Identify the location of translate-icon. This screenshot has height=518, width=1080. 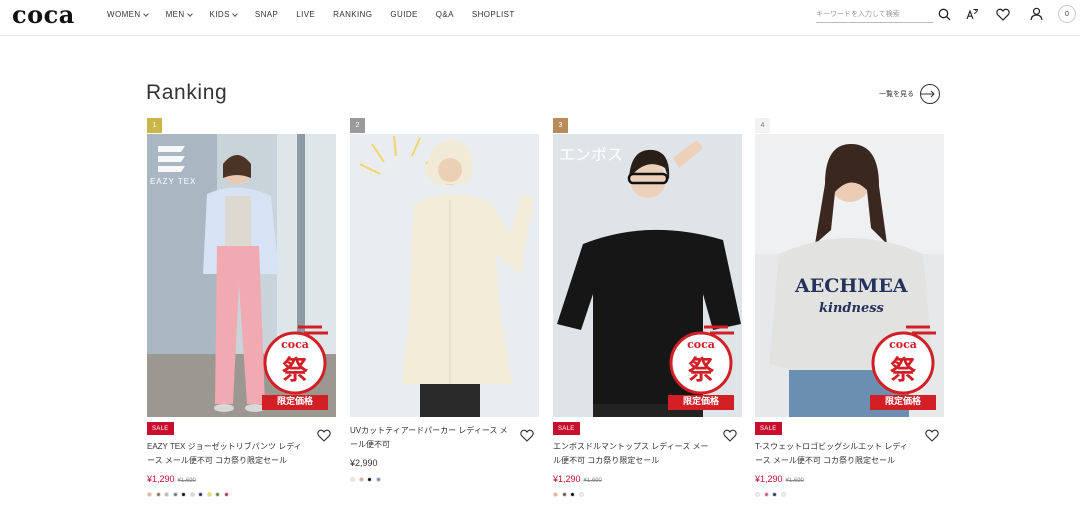
(972, 14).